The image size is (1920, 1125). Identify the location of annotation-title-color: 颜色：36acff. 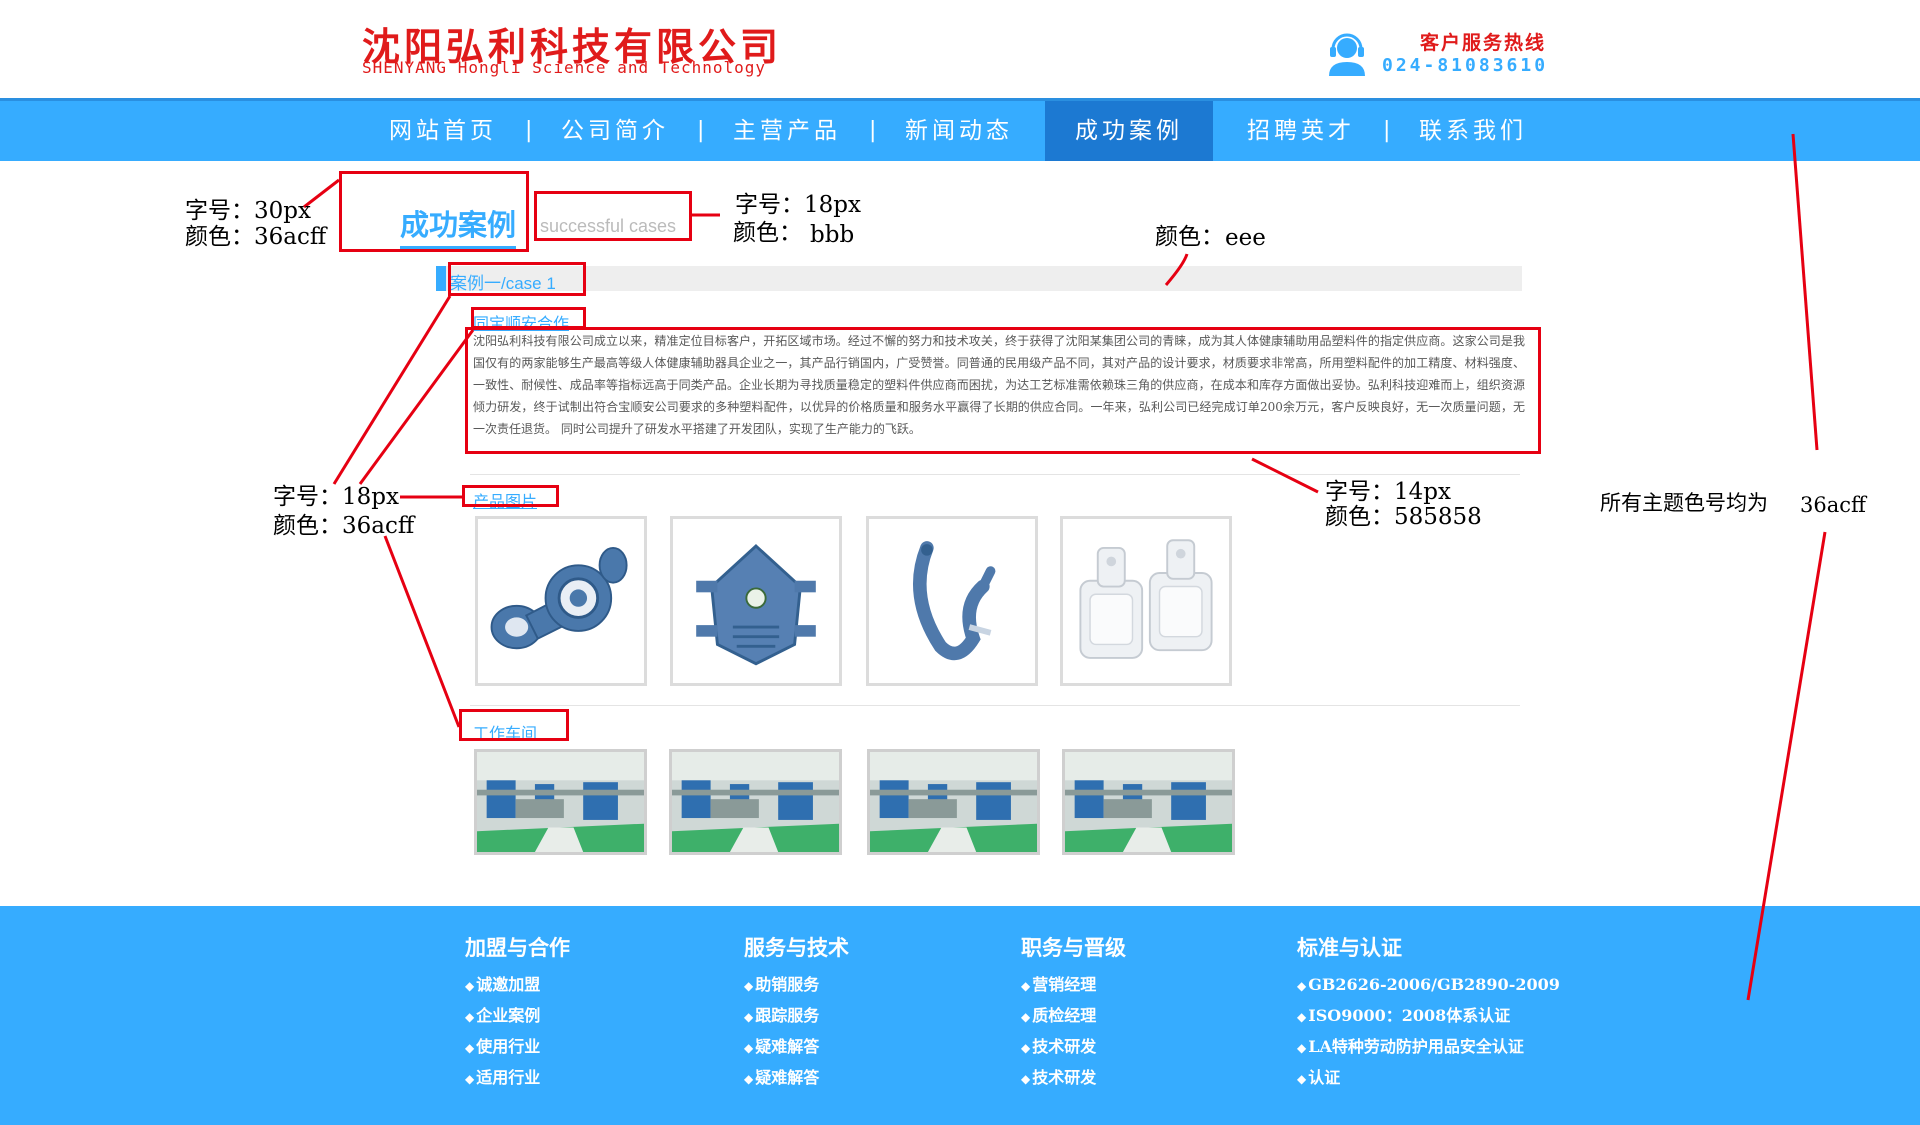
(256, 237).